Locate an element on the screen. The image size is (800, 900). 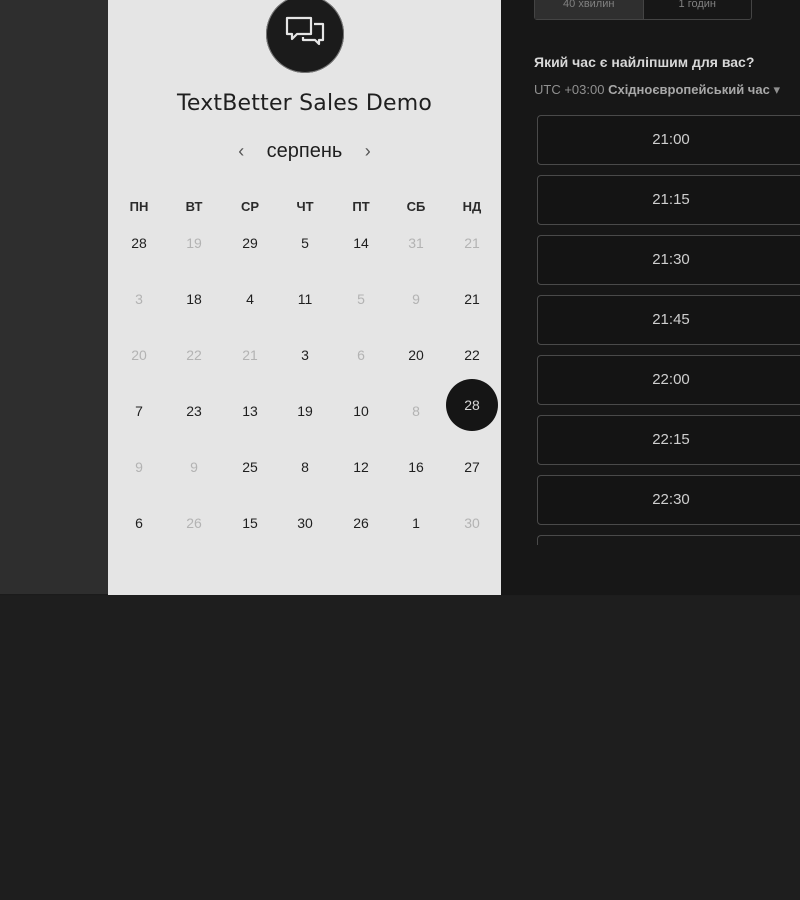
month-navigation: ‹ серпень › is located at coordinates (304, 153).